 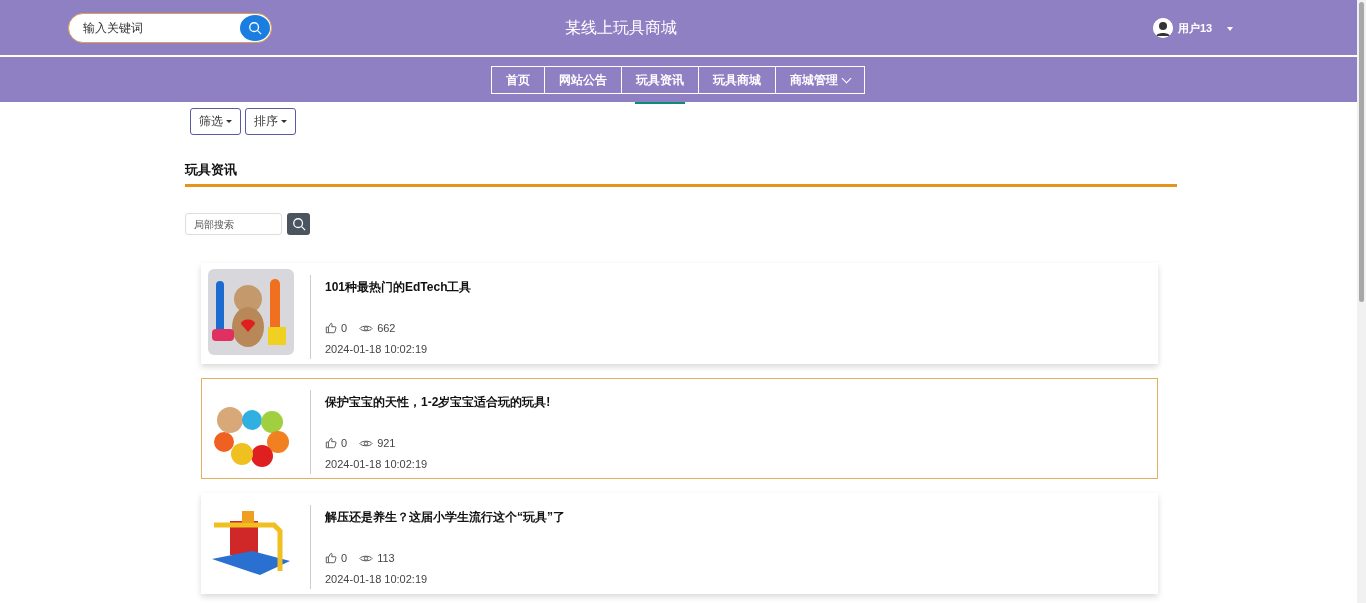 I want to click on article-card: 101种最热门的EdTech工具 0 662 2024-01-18 10:02:19, so click(x=679, y=313).